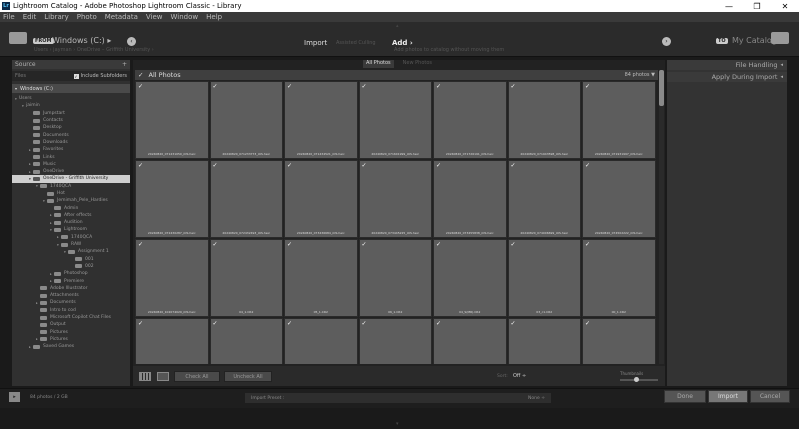  Describe the element at coordinates (685, 396) in the screenshot. I see `done-button: Done` at that location.